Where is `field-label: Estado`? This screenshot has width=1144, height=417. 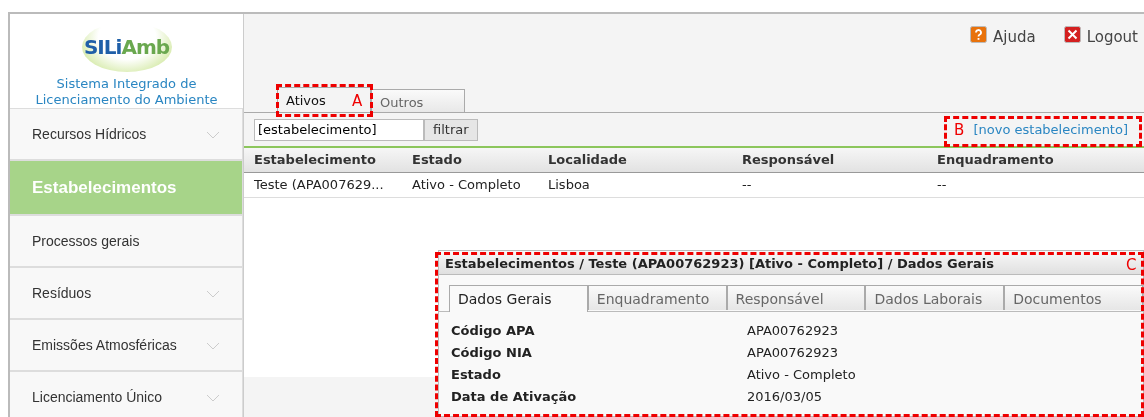
field-label: Estado is located at coordinates (476, 375).